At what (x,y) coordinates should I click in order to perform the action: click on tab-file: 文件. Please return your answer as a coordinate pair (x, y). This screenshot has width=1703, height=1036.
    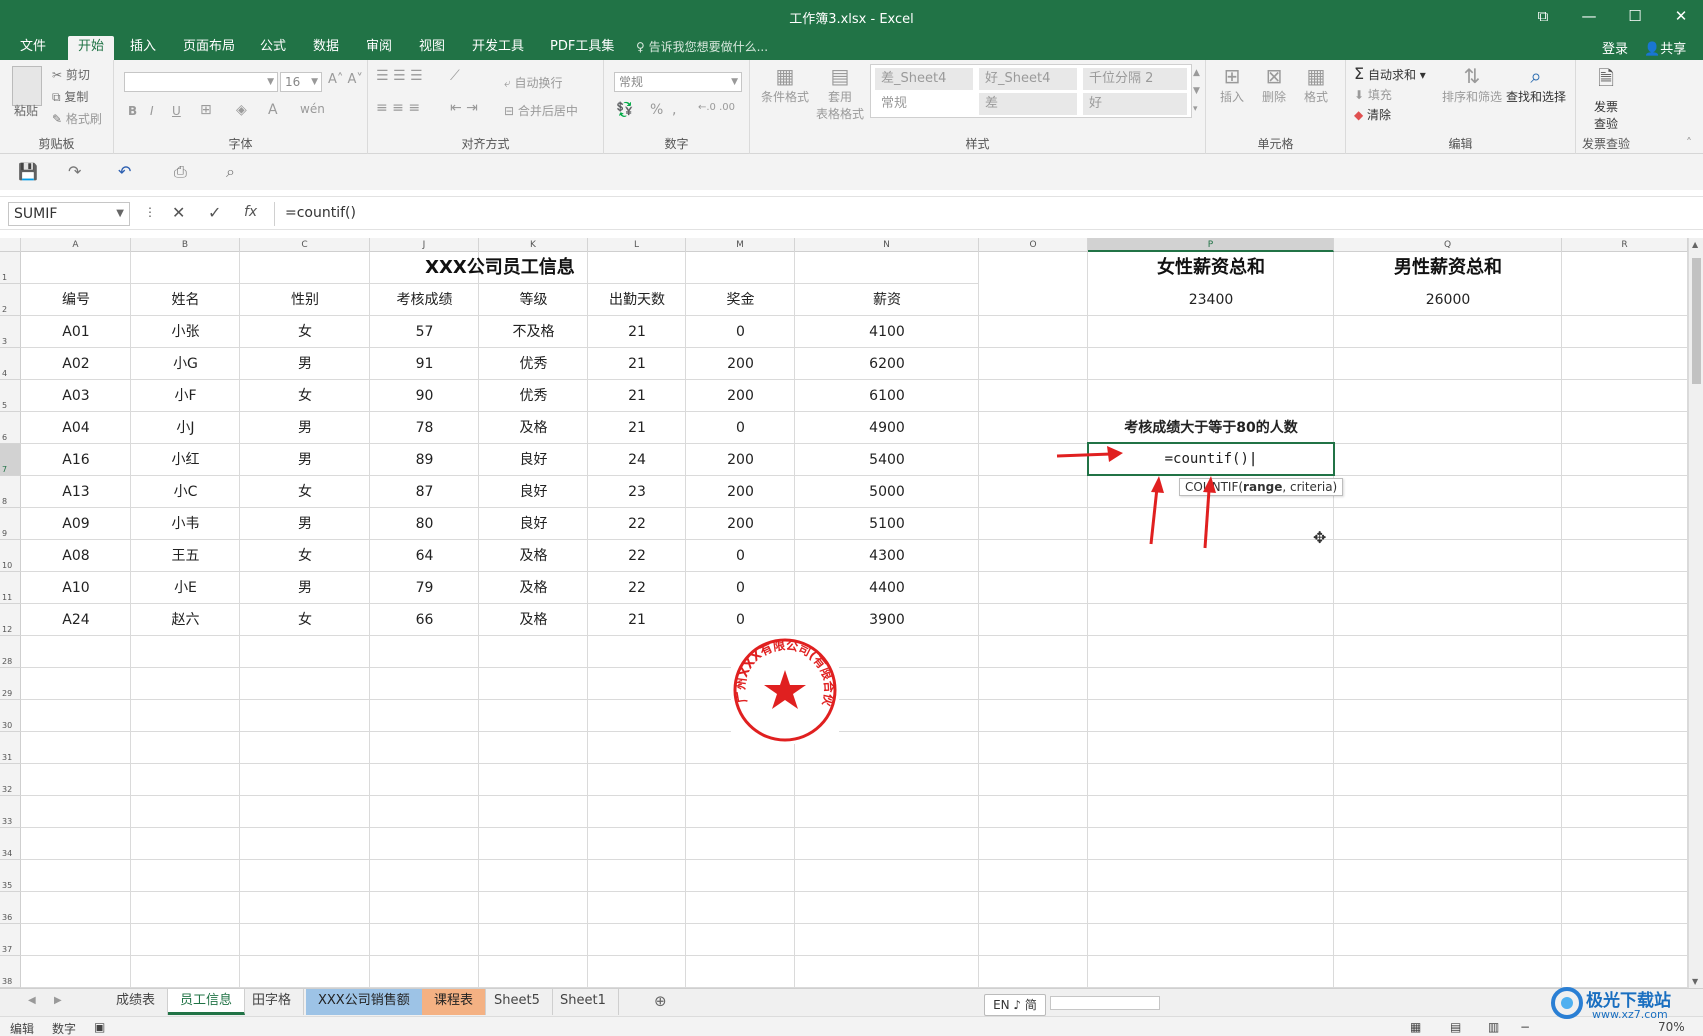
    Looking at the image, I should click on (33, 48).